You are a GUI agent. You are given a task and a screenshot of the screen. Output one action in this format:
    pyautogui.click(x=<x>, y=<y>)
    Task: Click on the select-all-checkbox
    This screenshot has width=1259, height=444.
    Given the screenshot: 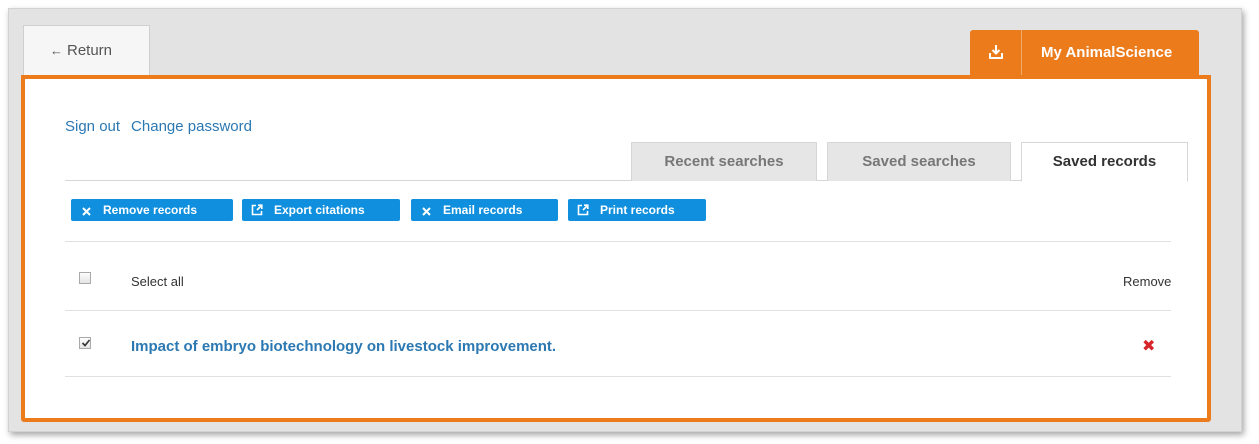 What is the action you would take?
    pyautogui.click(x=85, y=278)
    